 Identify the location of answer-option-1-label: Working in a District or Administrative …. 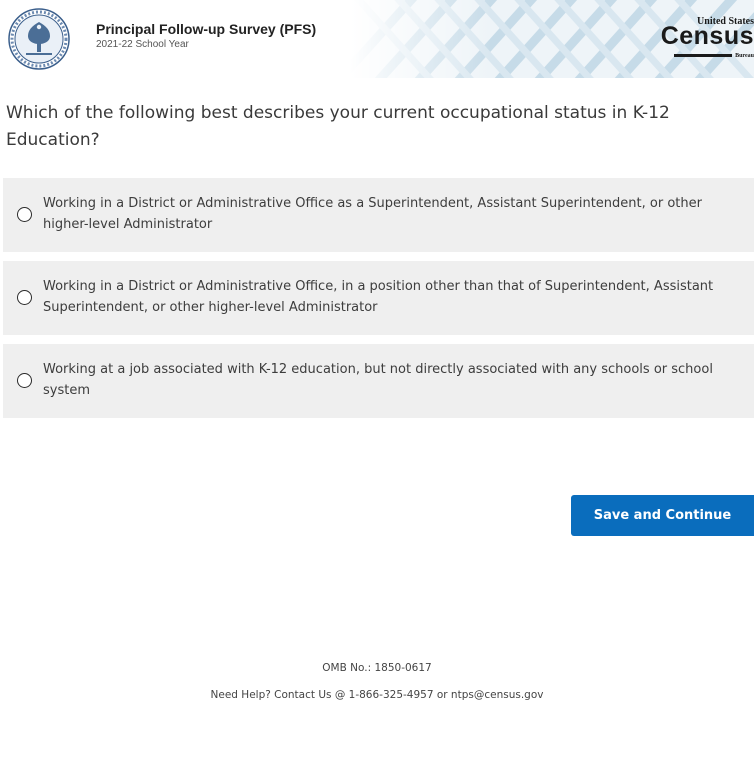
(372, 214).